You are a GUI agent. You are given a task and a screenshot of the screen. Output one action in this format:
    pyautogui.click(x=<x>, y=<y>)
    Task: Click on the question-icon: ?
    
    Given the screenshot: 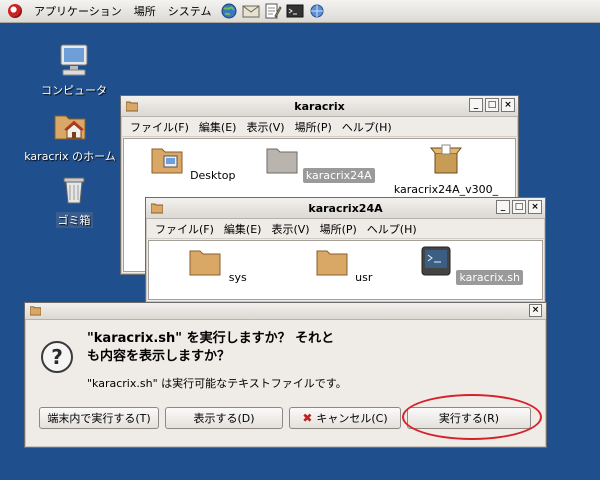 What is the action you would take?
    pyautogui.click(x=57, y=357)
    